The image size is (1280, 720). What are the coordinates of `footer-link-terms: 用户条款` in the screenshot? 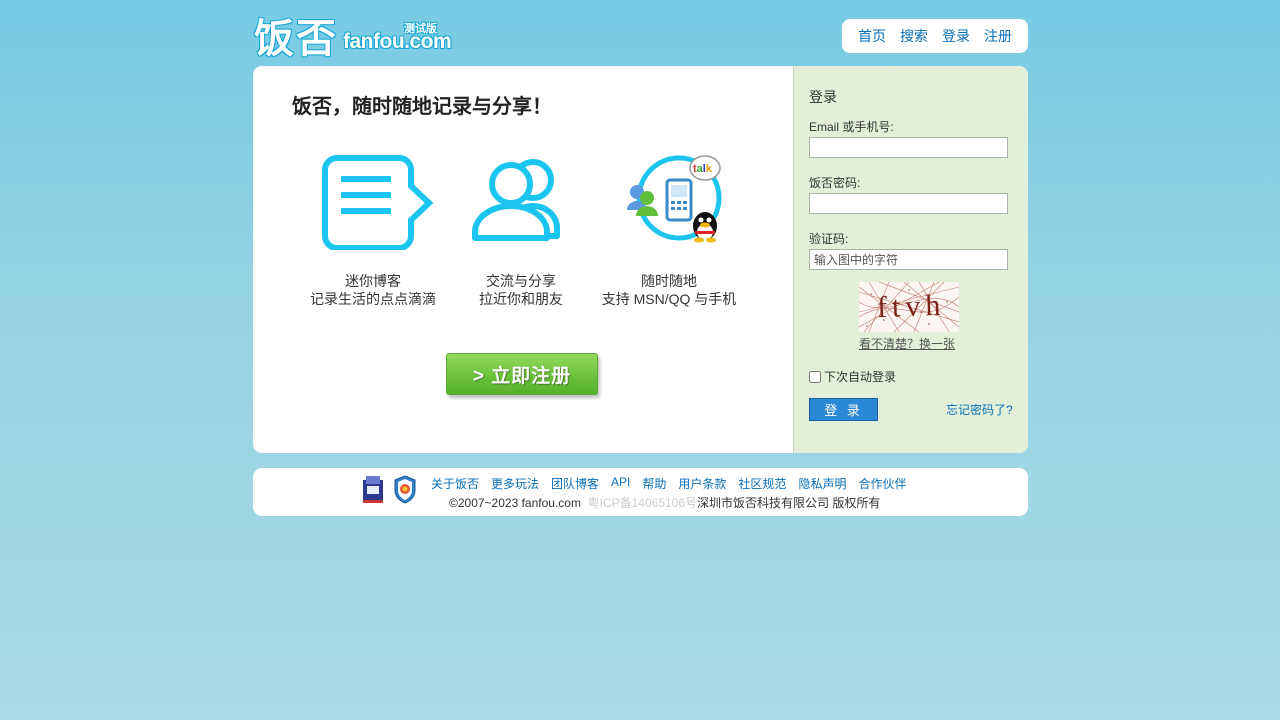 It's located at (702, 483).